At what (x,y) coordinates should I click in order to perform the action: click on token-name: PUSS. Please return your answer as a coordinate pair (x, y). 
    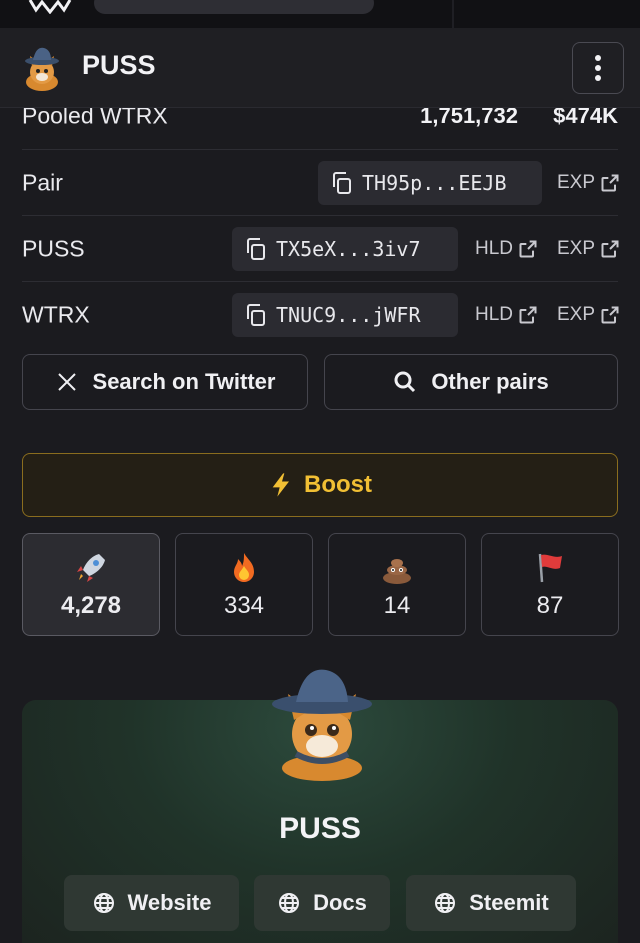
    Looking at the image, I should click on (320, 828).